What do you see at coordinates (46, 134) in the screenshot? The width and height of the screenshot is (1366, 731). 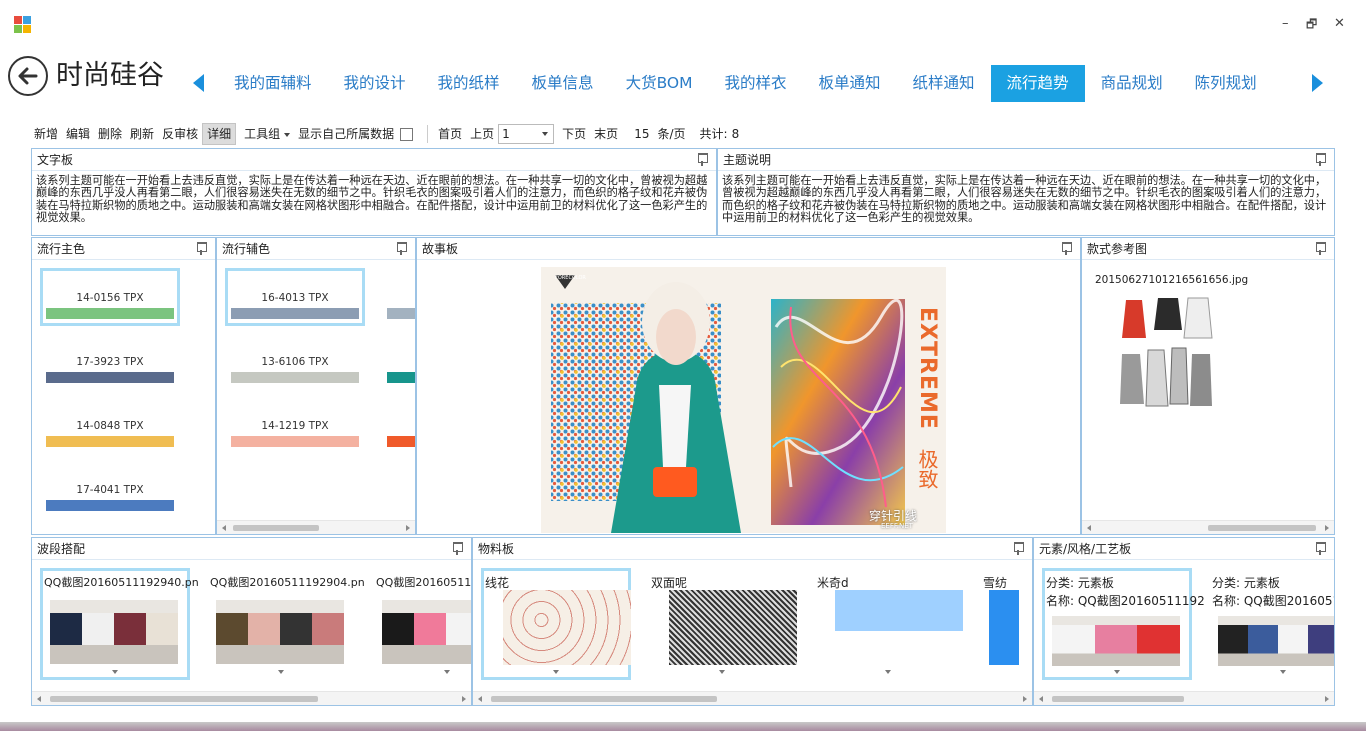 I see `add-button: 新增` at bounding box center [46, 134].